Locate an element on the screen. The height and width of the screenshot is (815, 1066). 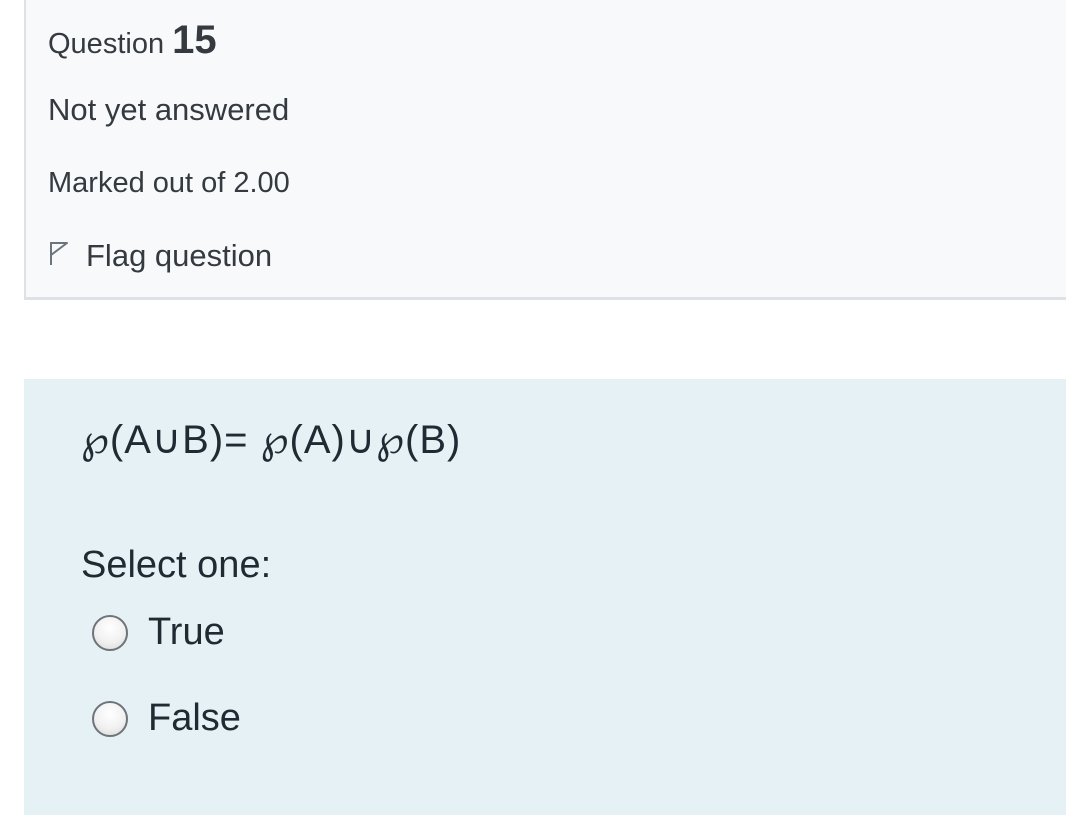
answer-label-true: True is located at coordinates (186, 632).